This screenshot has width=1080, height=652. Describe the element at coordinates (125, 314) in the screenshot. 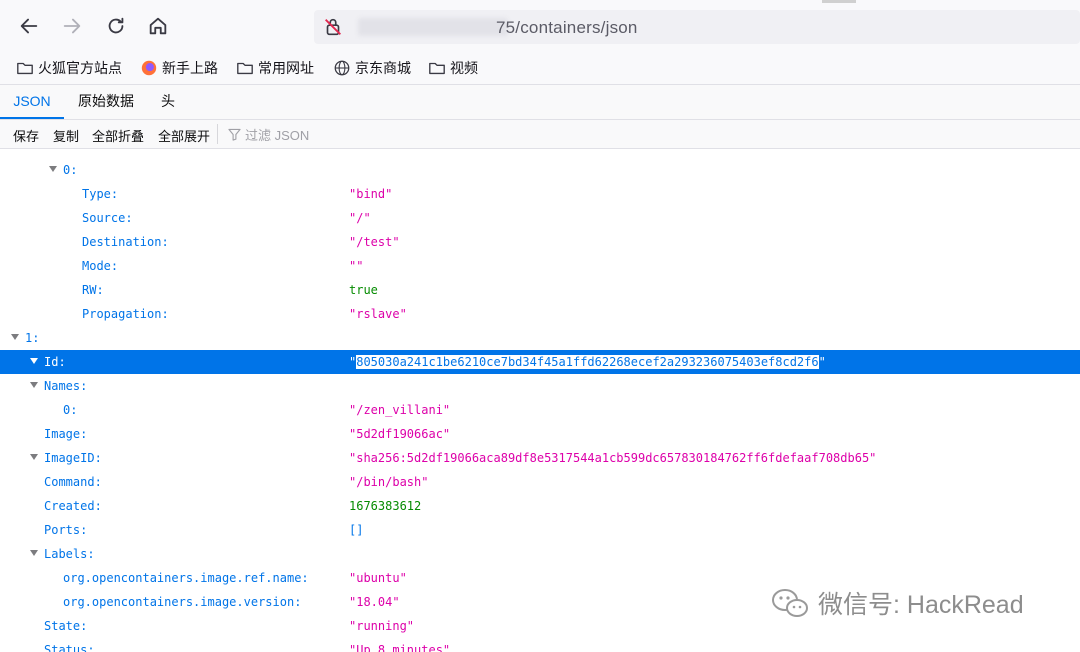

I see `json-key: Propagation:` at that location.